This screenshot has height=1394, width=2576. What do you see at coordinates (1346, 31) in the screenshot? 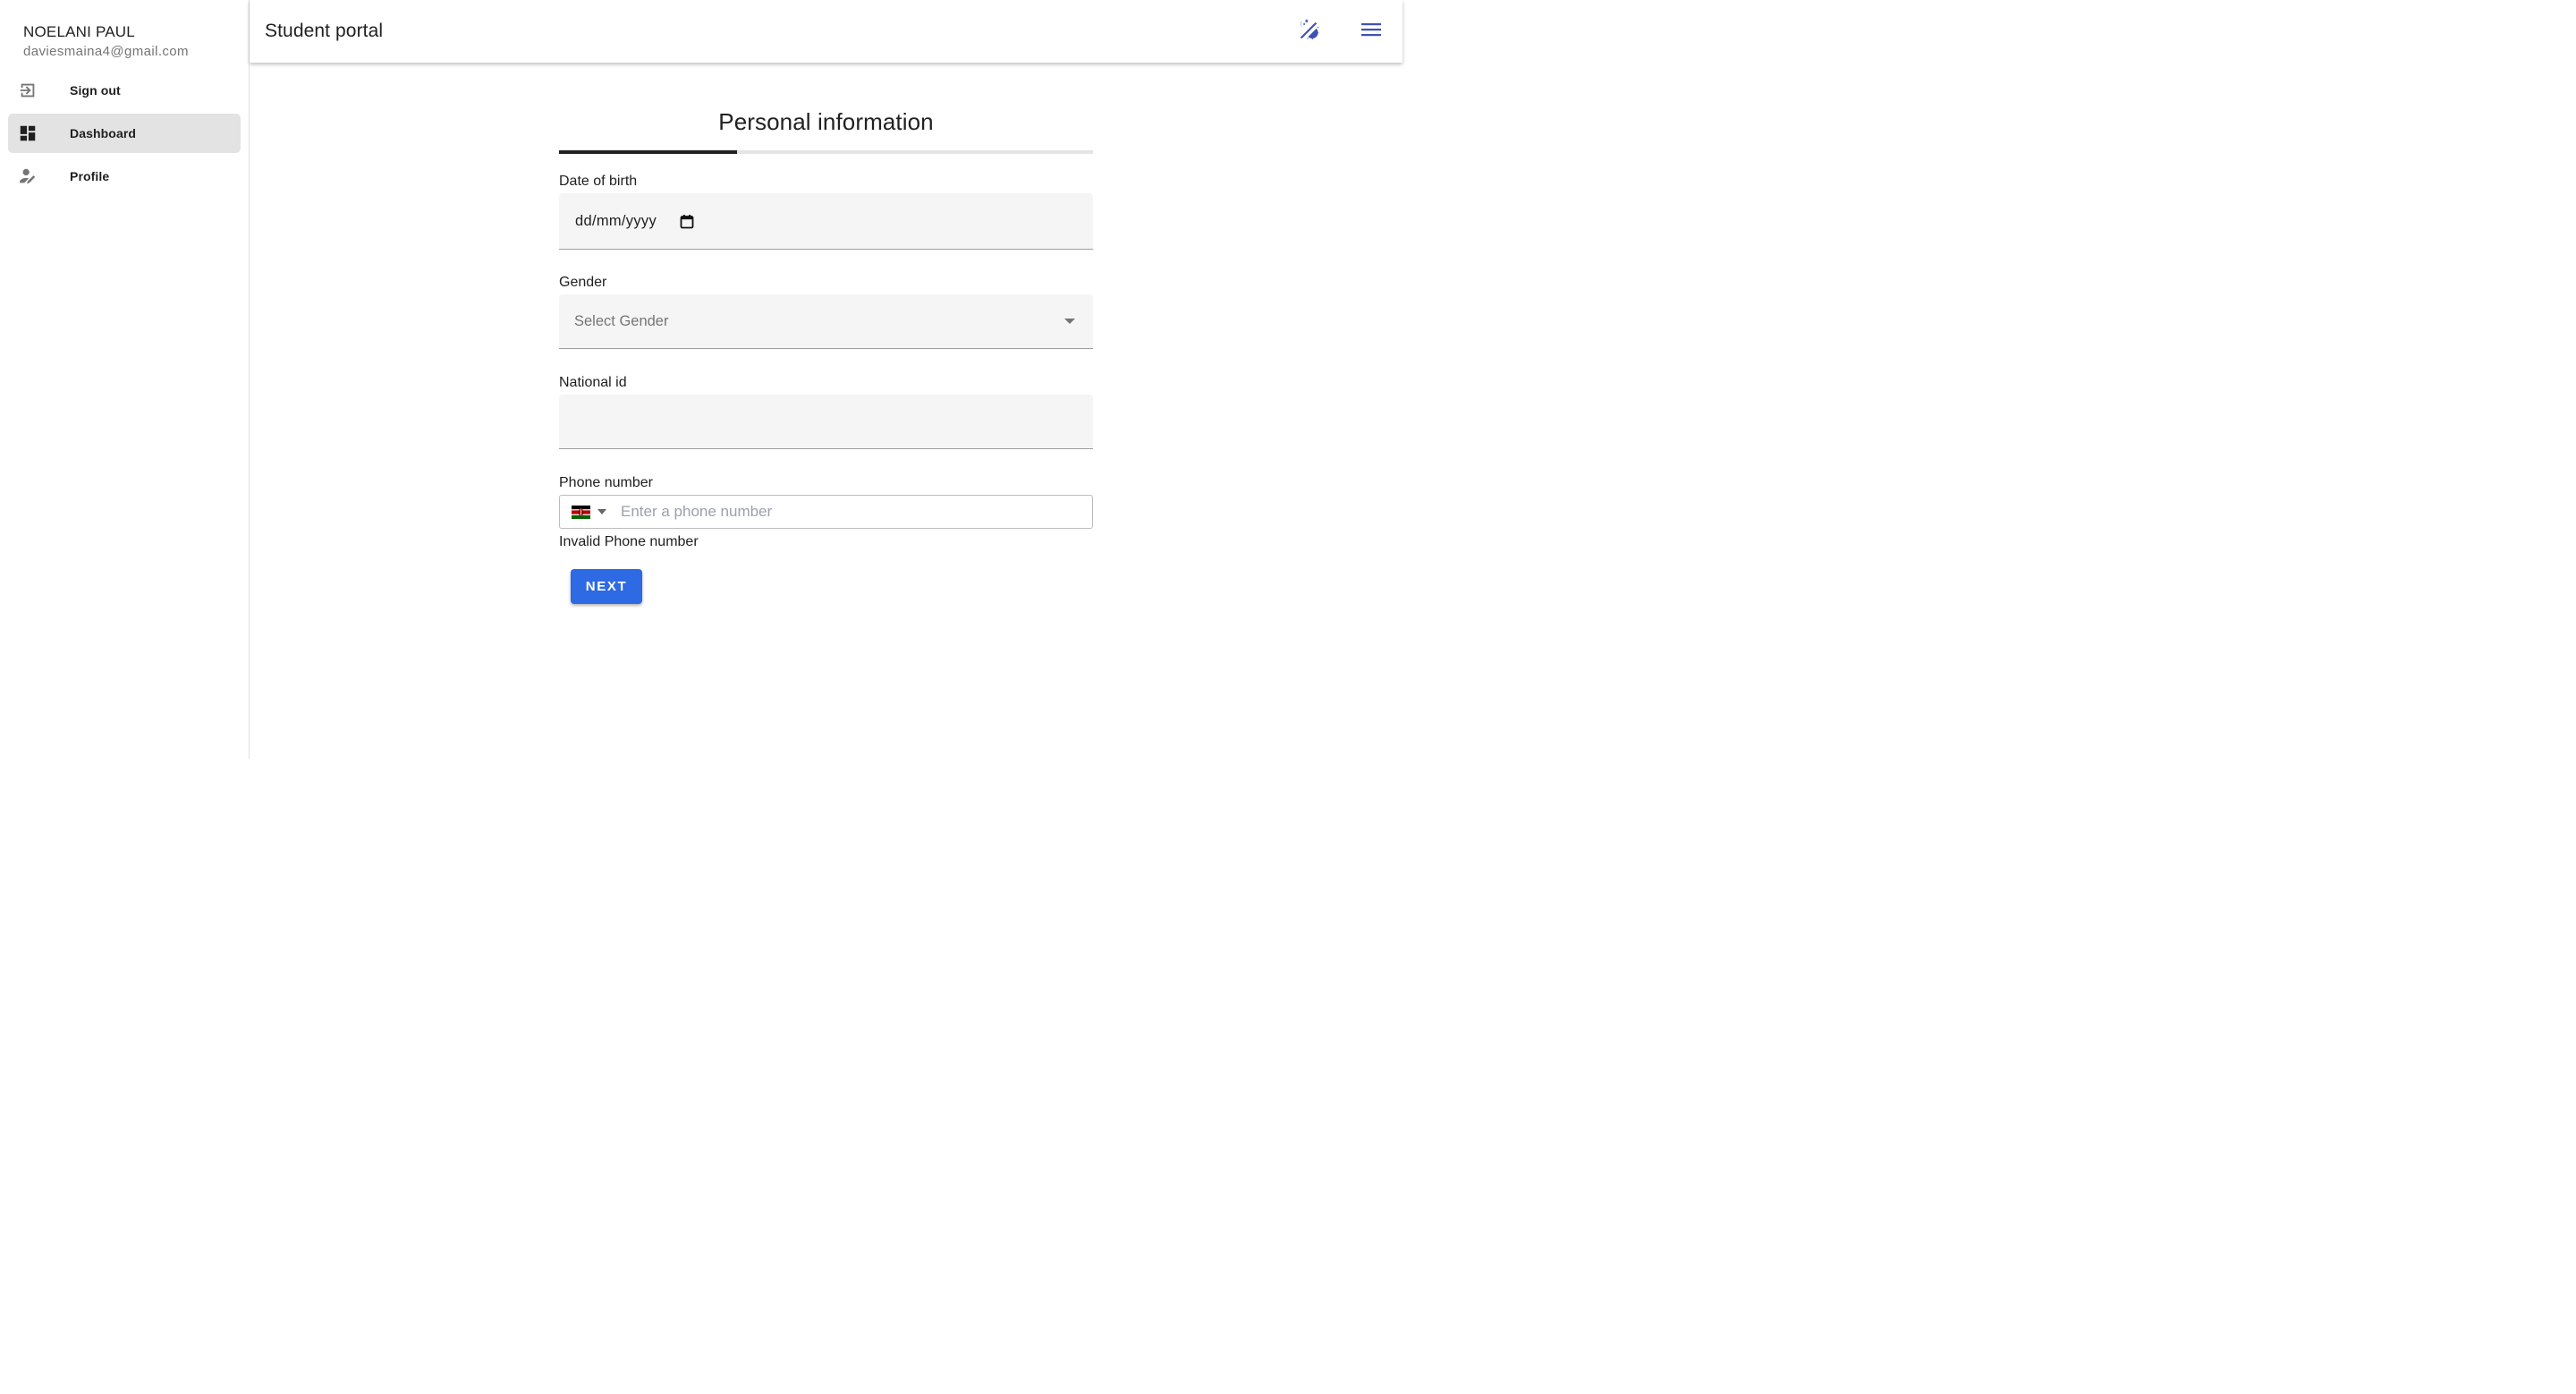
I see `header-actions` at bounding box center [1346, 31].